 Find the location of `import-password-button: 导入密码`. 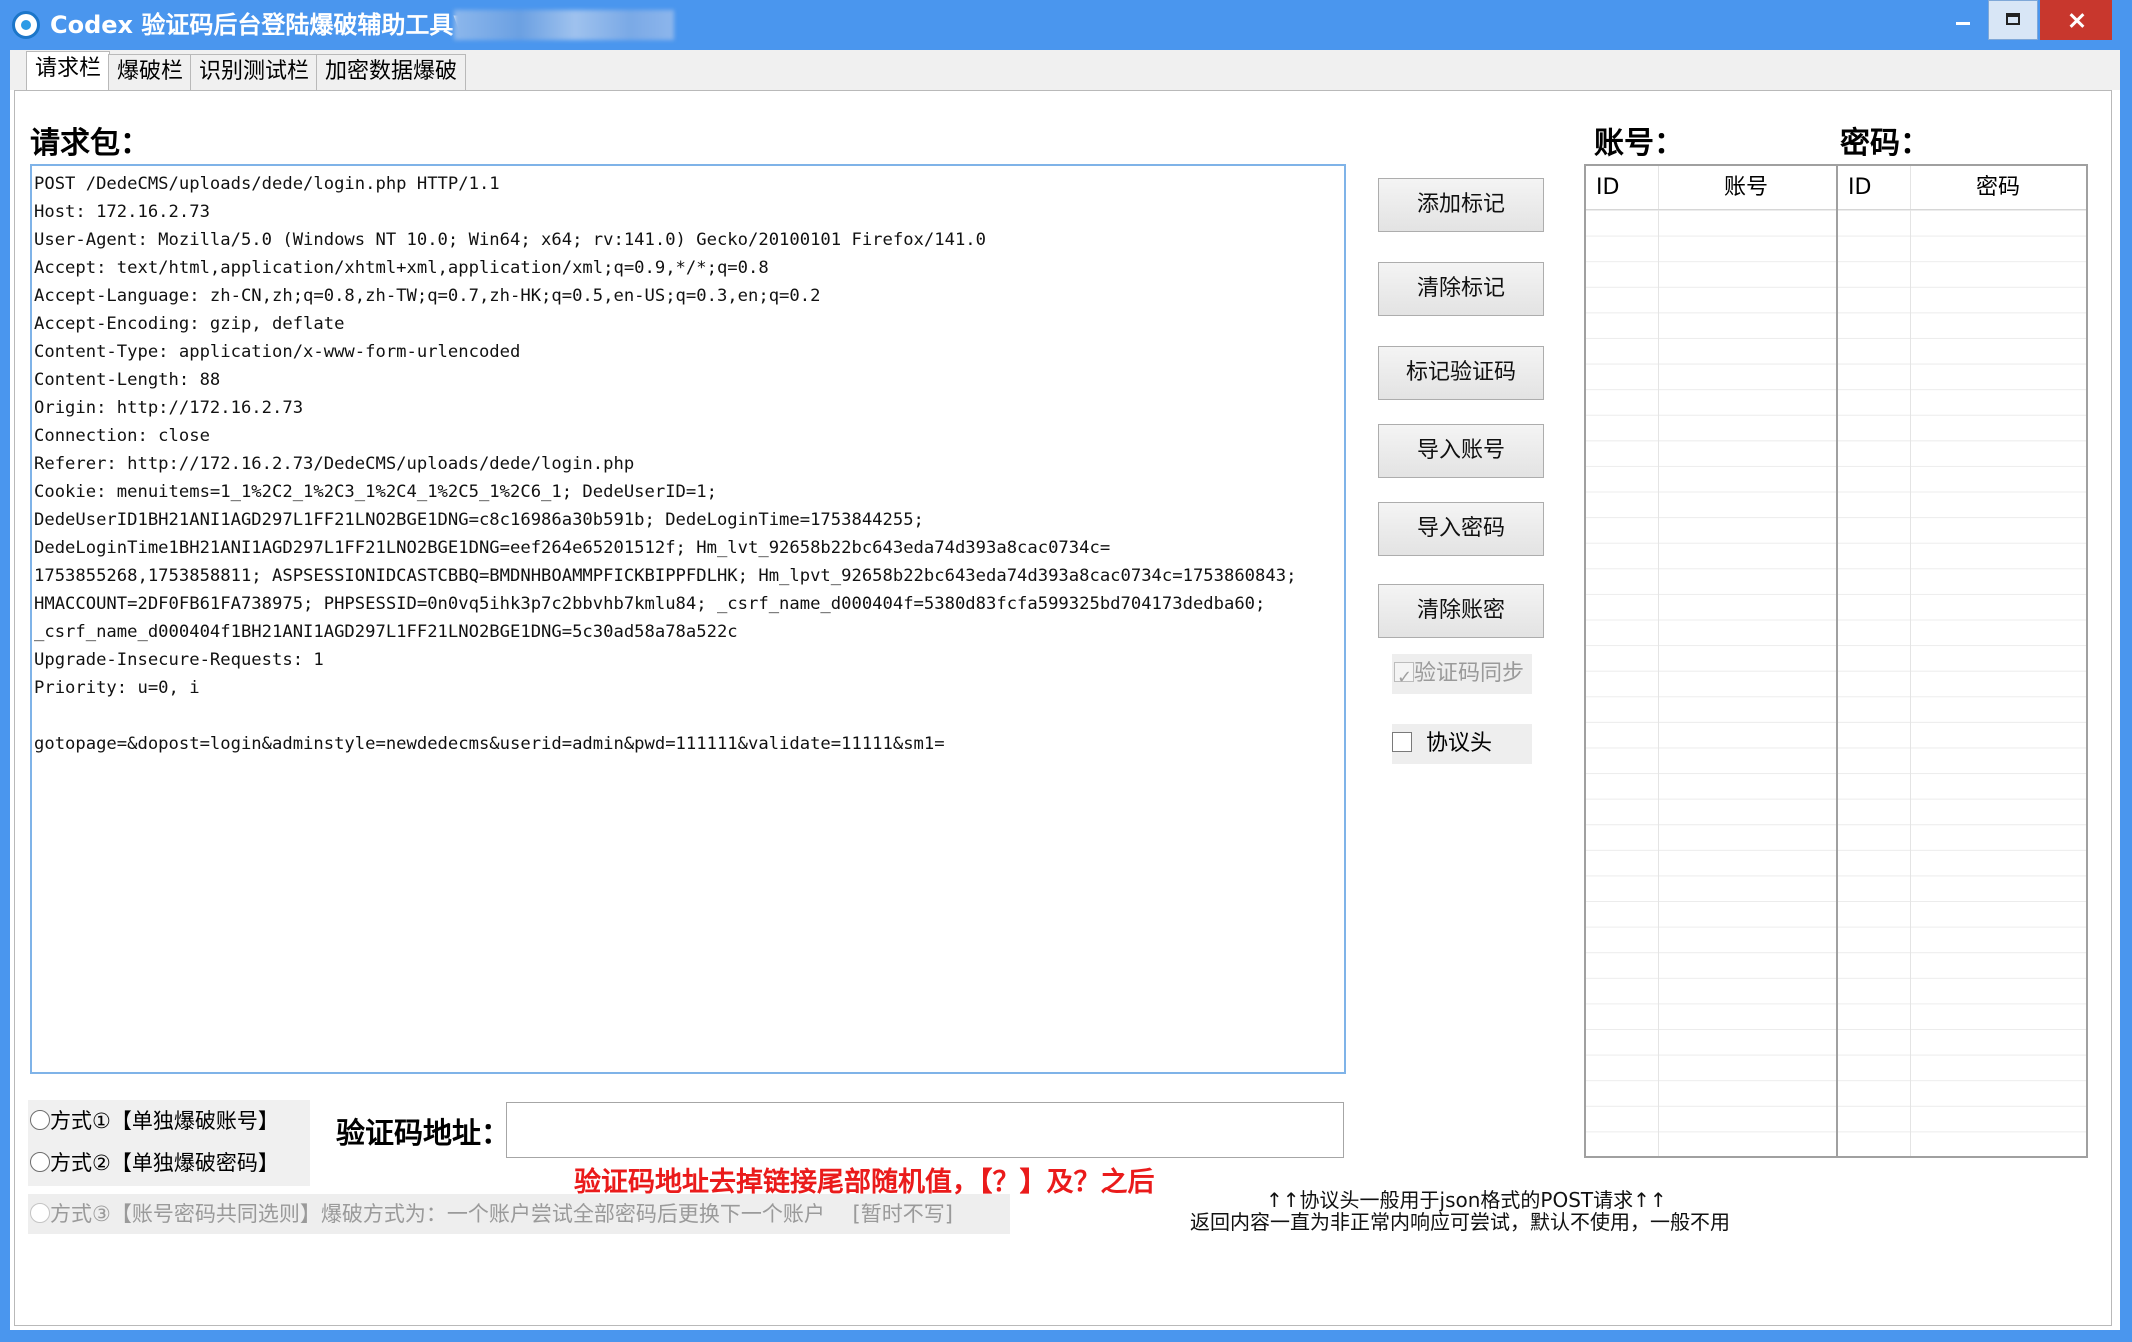

import-password-button: 导入密码 is located at coordinates (1461, 529).